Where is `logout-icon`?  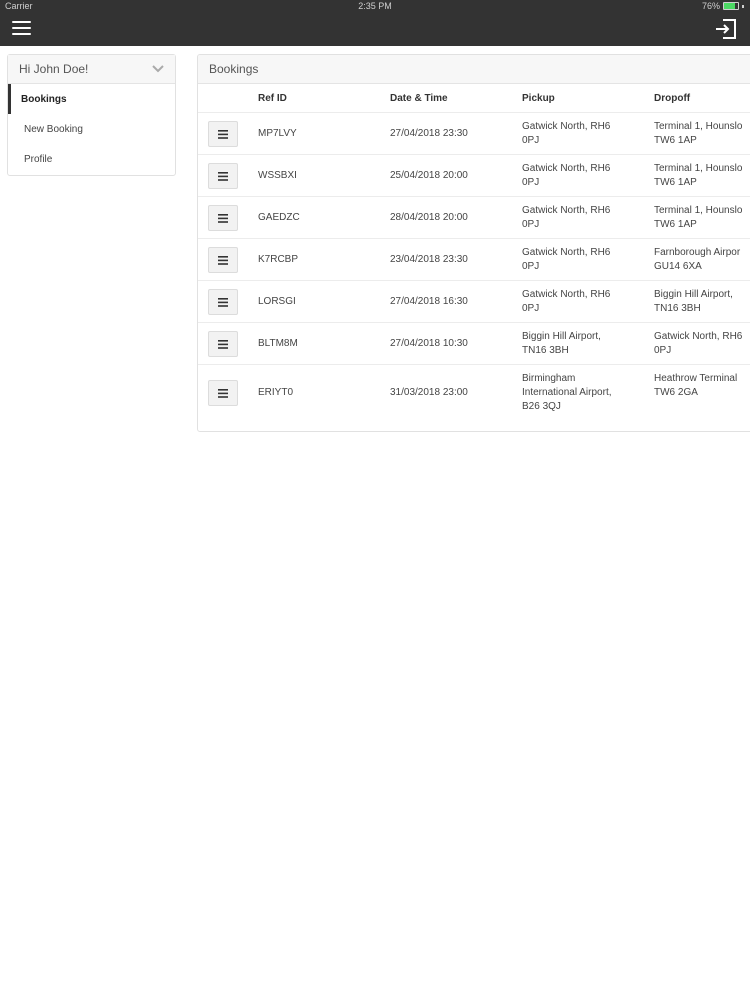
logout-icon is located at coordinates (726, 29).